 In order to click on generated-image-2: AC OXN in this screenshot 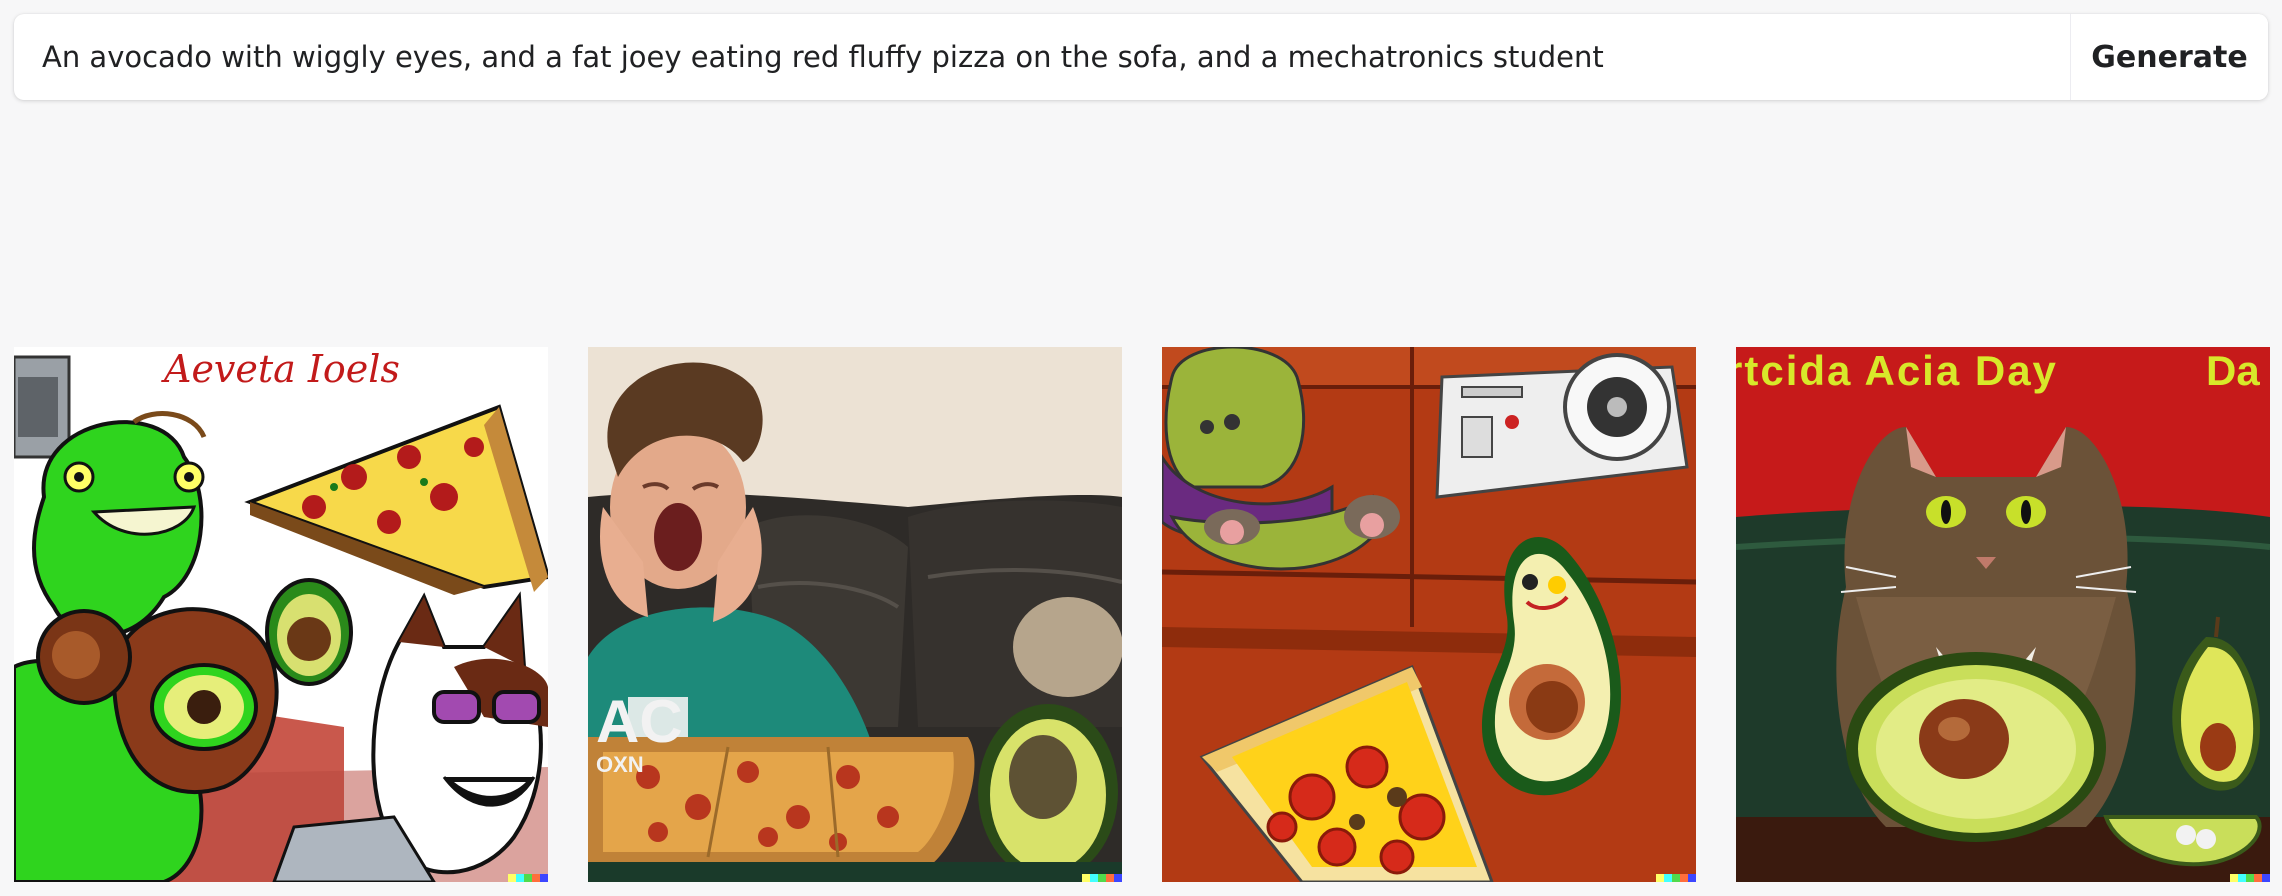, I will do `click(855, 614)`.